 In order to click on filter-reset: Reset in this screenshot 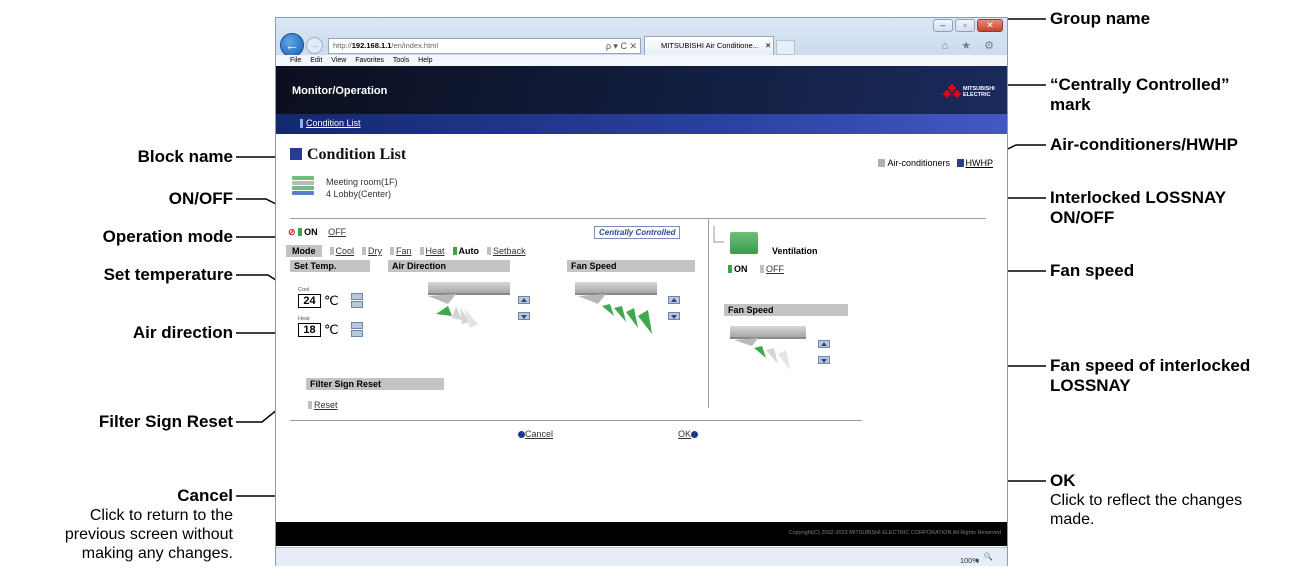, I will do `click(323, 405)`.